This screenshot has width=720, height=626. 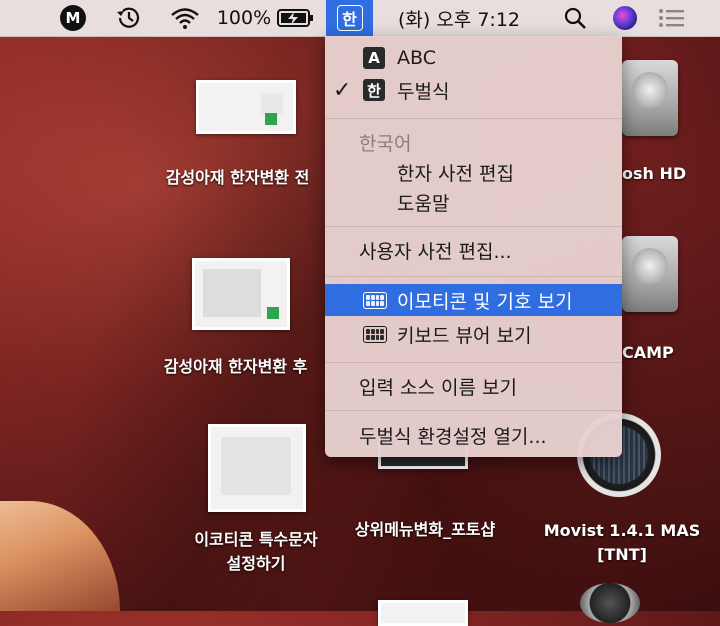 What do you see at coordinates (473, 202) in the screenshot?
I see `menu-item-help: 도움말` at bounding box center [473, 202].